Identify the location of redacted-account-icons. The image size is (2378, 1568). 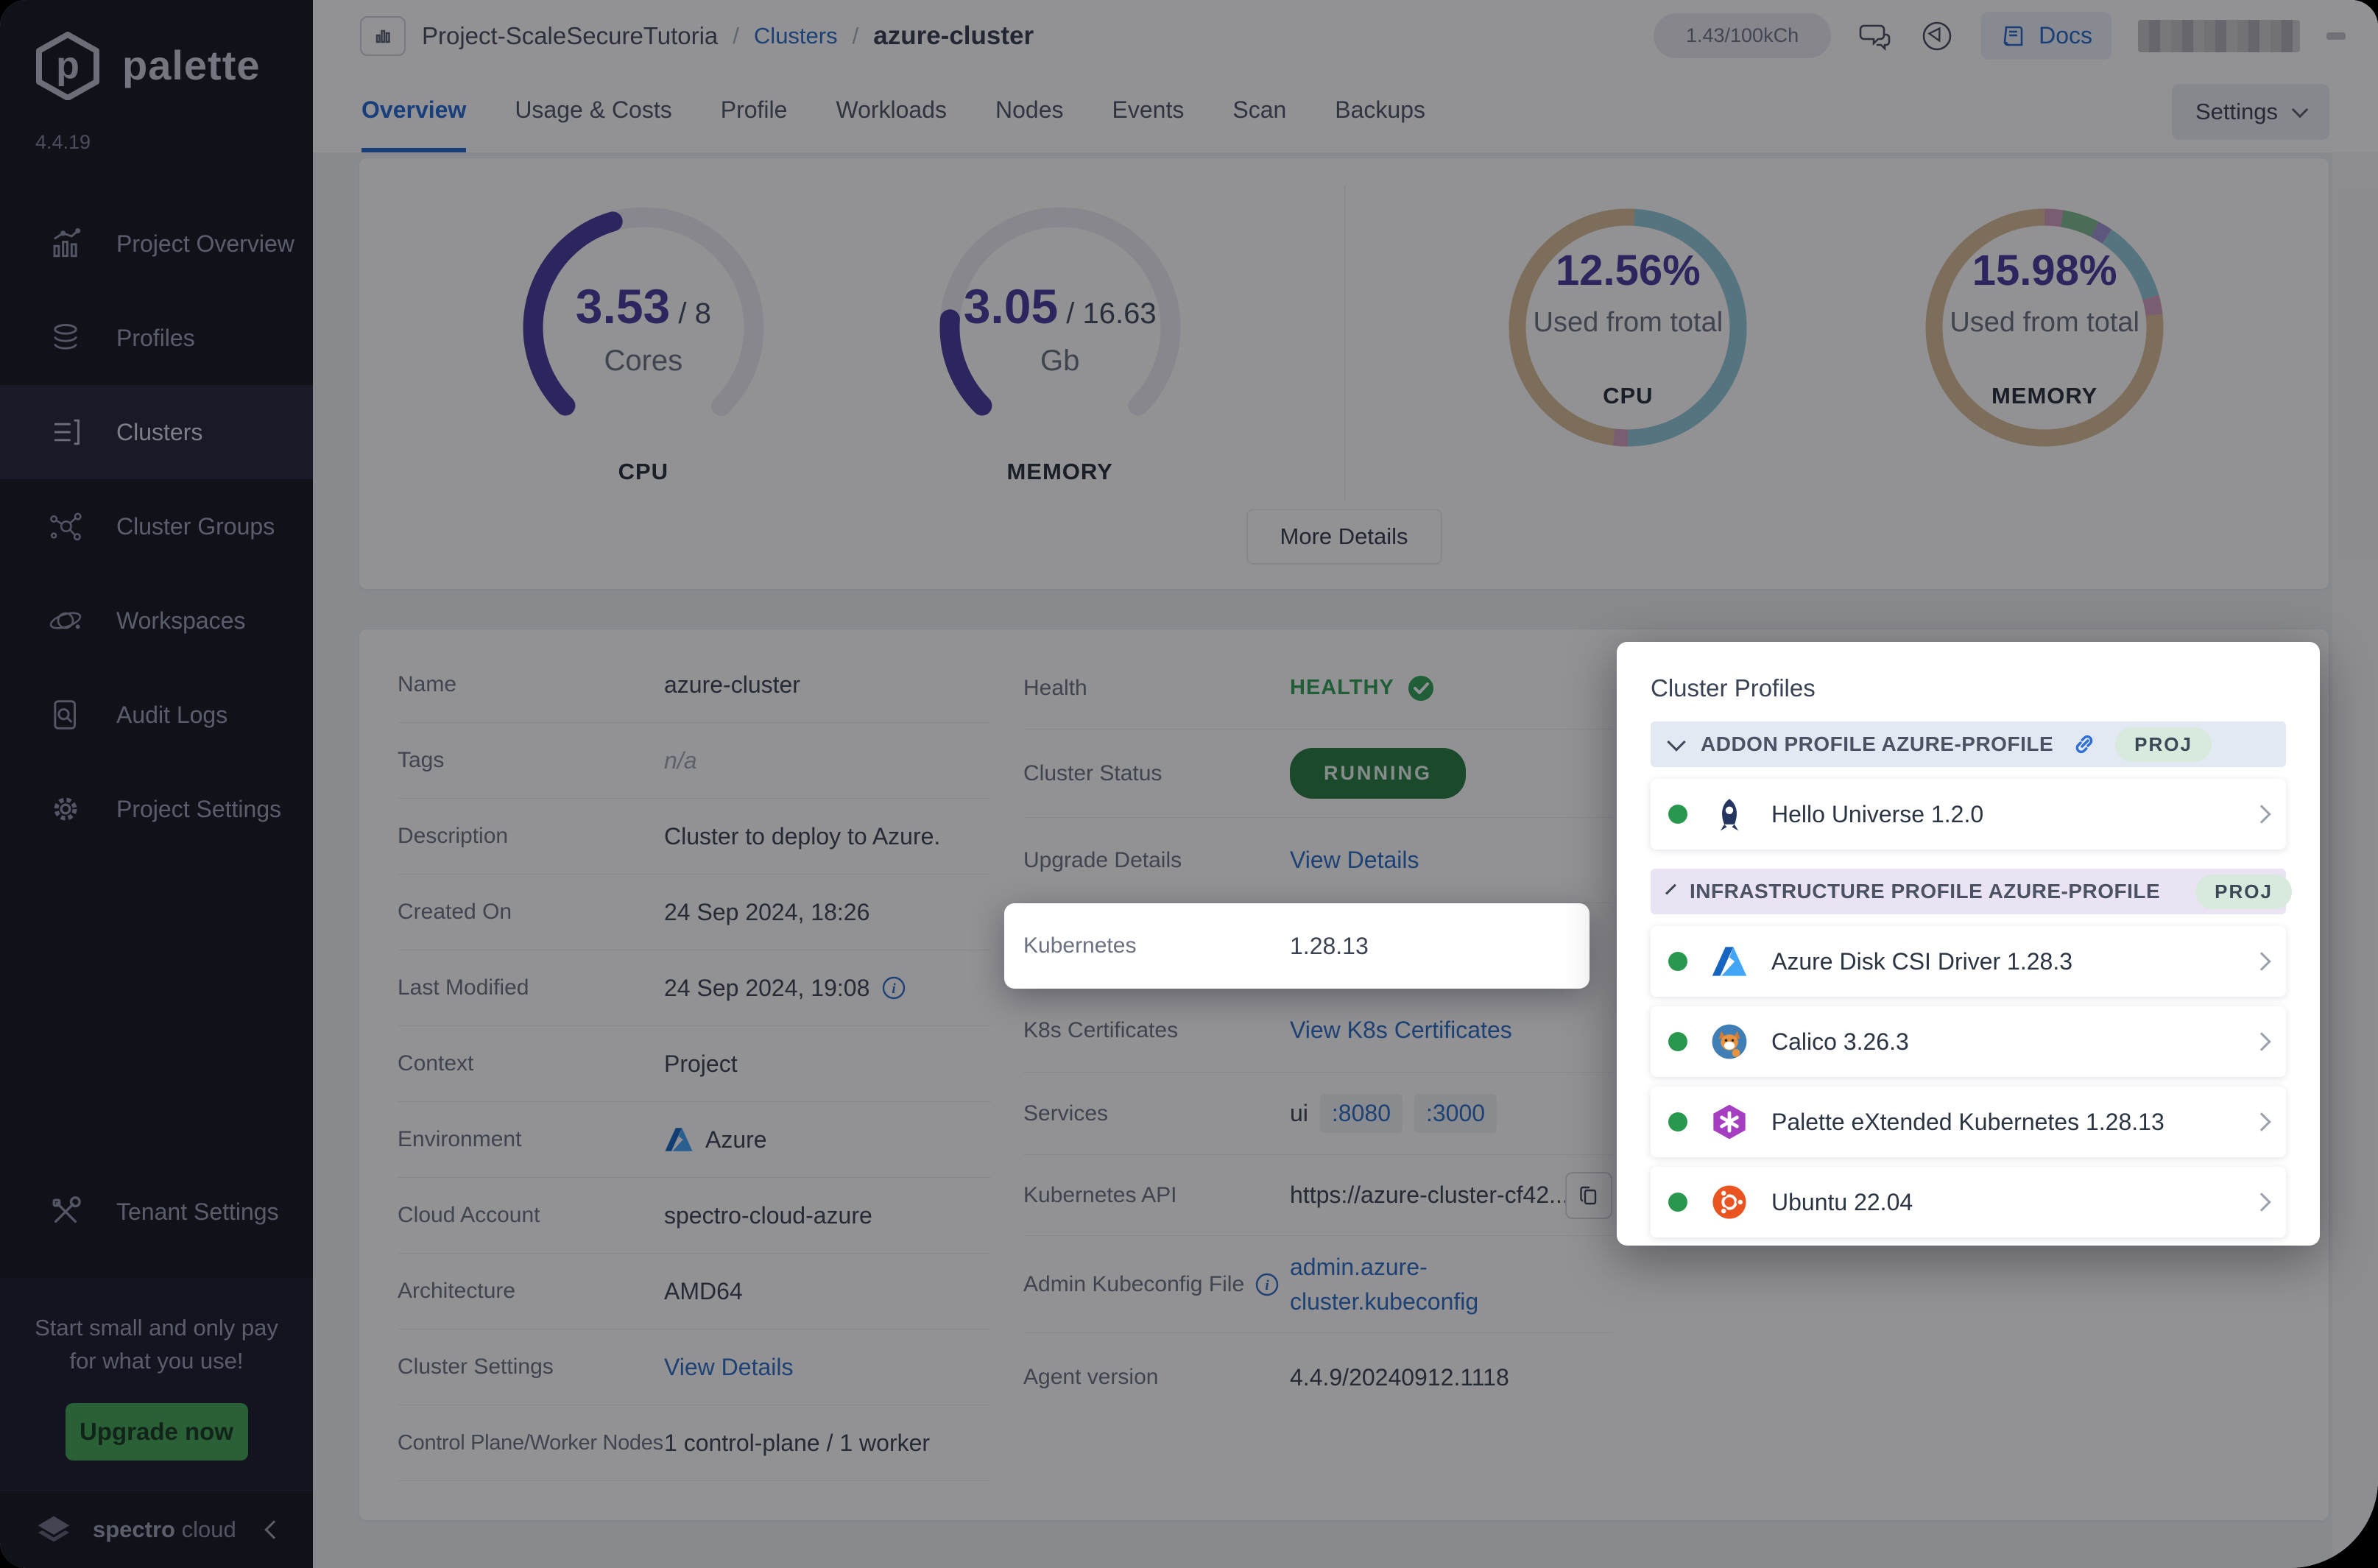
(2219, 35).